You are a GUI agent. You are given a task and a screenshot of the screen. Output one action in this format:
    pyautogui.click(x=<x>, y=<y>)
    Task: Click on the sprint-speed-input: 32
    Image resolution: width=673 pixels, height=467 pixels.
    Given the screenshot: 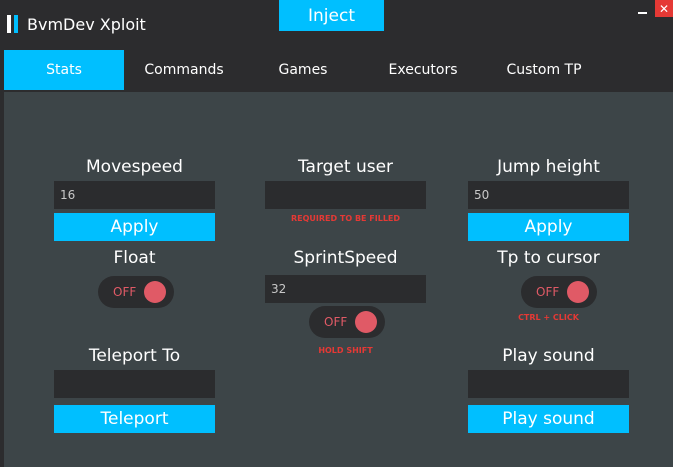 What is the action you would take?
    pyautogui.click(x=345, y=289)
    